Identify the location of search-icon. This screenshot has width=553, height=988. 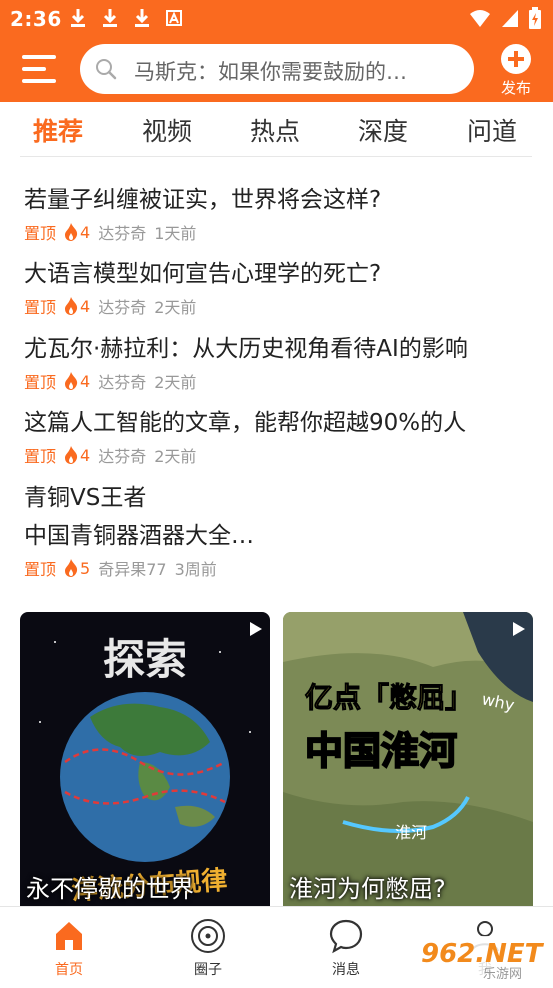
(106, 69).